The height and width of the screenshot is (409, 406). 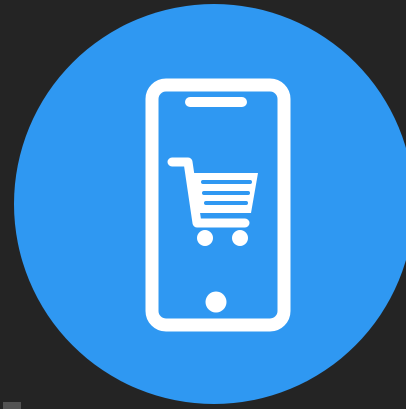 What do you see at coordinates (240, 238) in the screenshot?
I see `cart-wheel-right` at bounding box center [240, 238].